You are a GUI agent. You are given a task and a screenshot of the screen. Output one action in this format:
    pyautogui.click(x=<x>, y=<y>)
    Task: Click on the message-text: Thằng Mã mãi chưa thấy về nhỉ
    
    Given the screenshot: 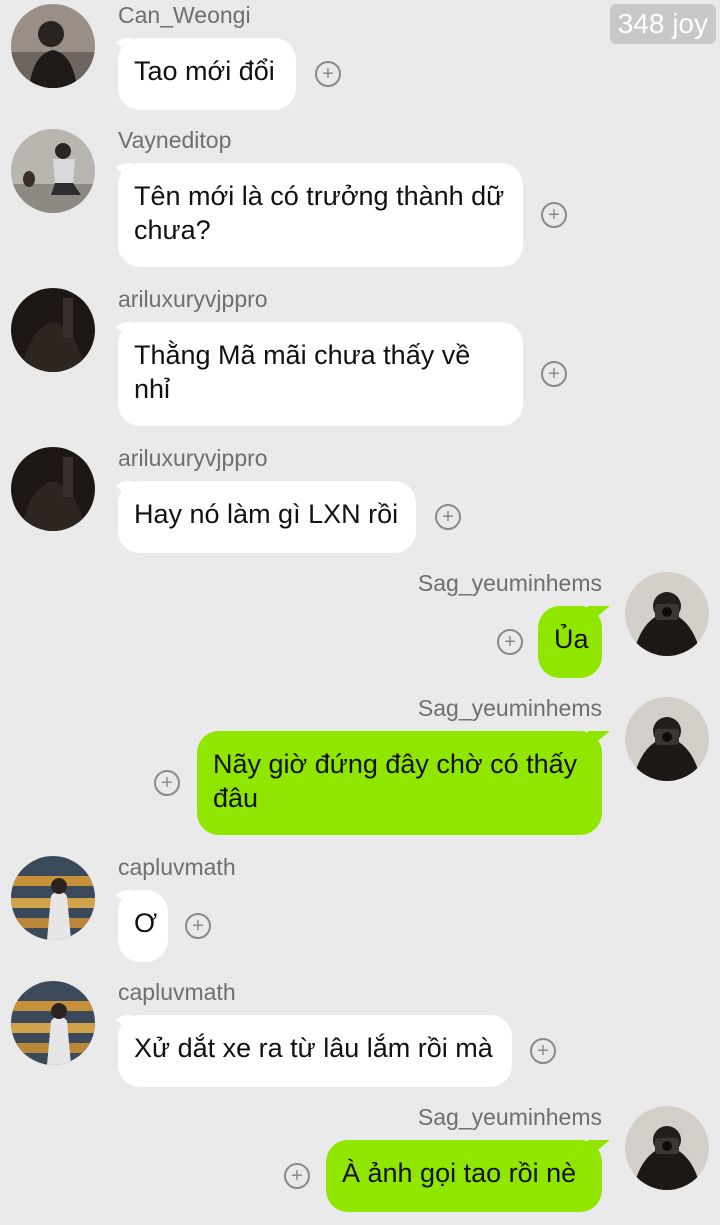 What is the action you would take?
    pyautogui.click(x=302, y=372)
    